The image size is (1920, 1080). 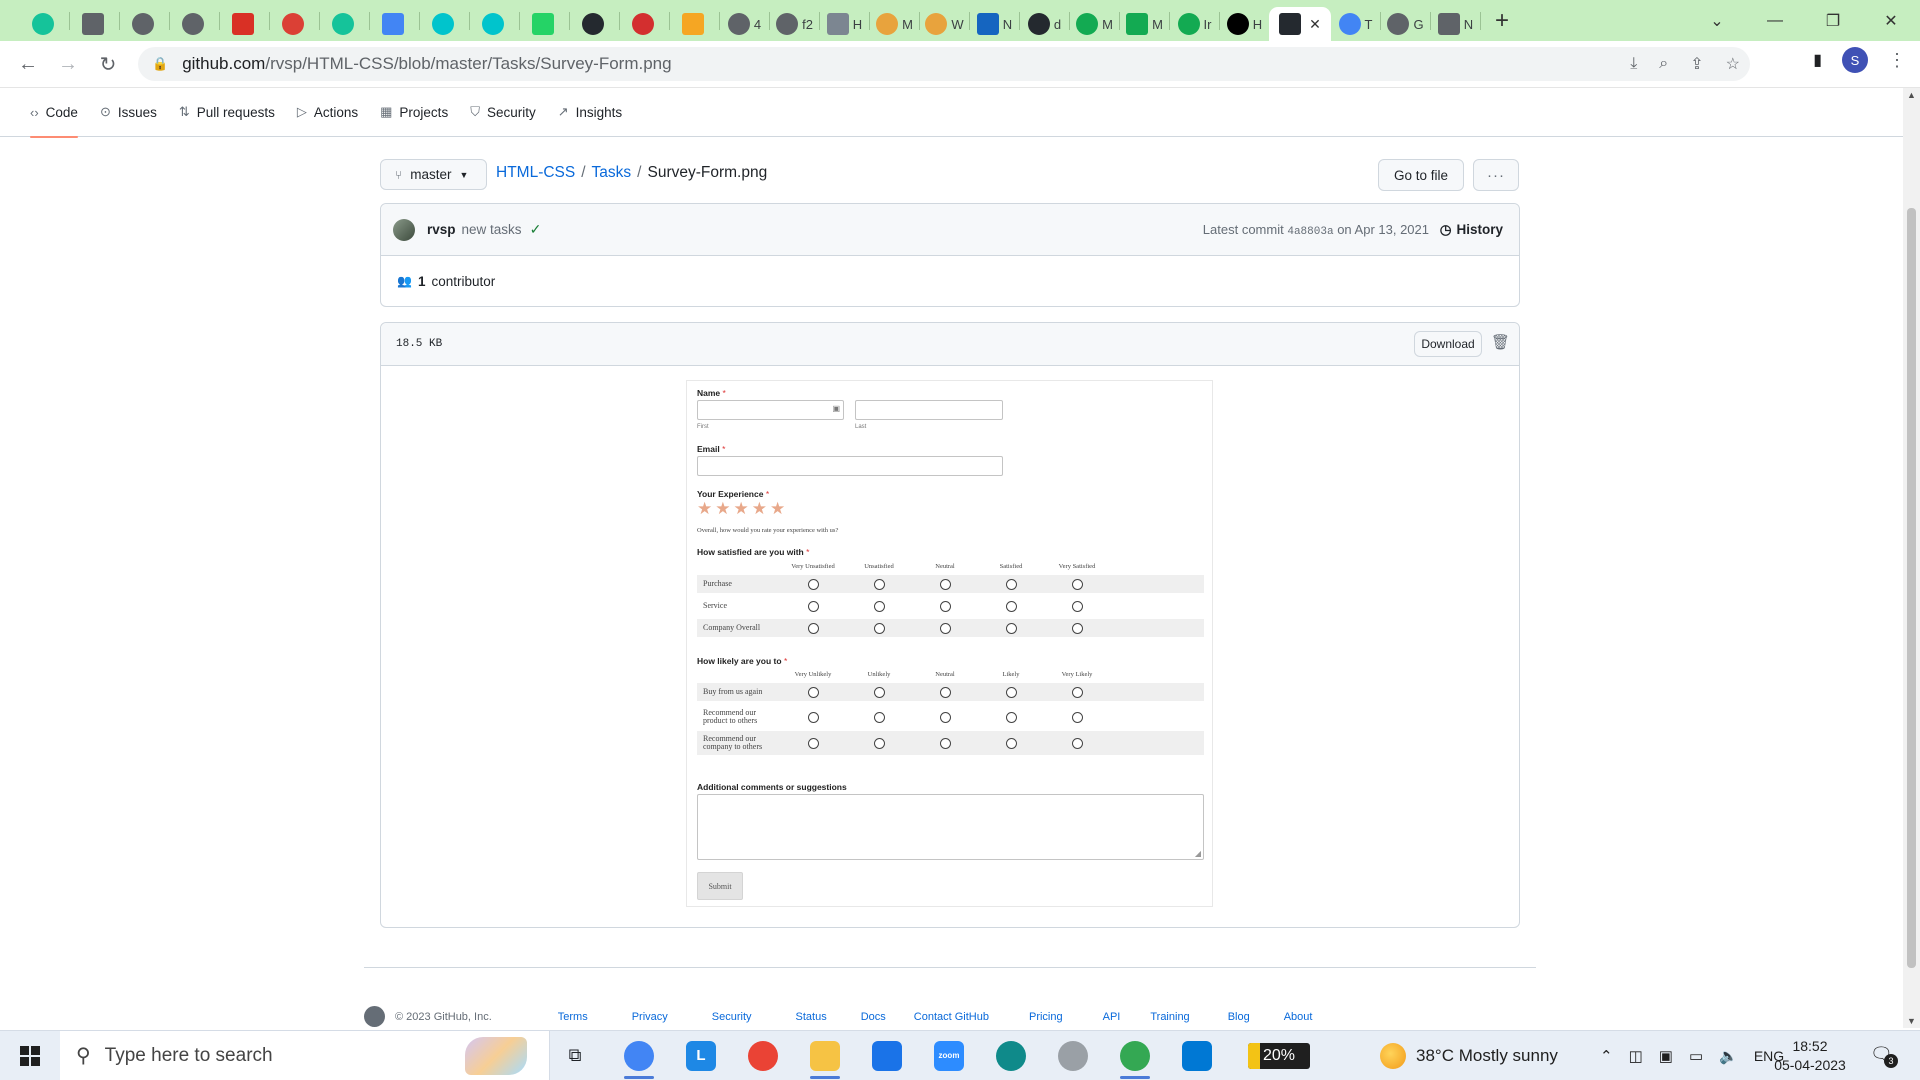 What do you see at coordinates (1496, 175) in the screenshot?
I see `more-options-button: ···` at bounding box center [1496, 175].